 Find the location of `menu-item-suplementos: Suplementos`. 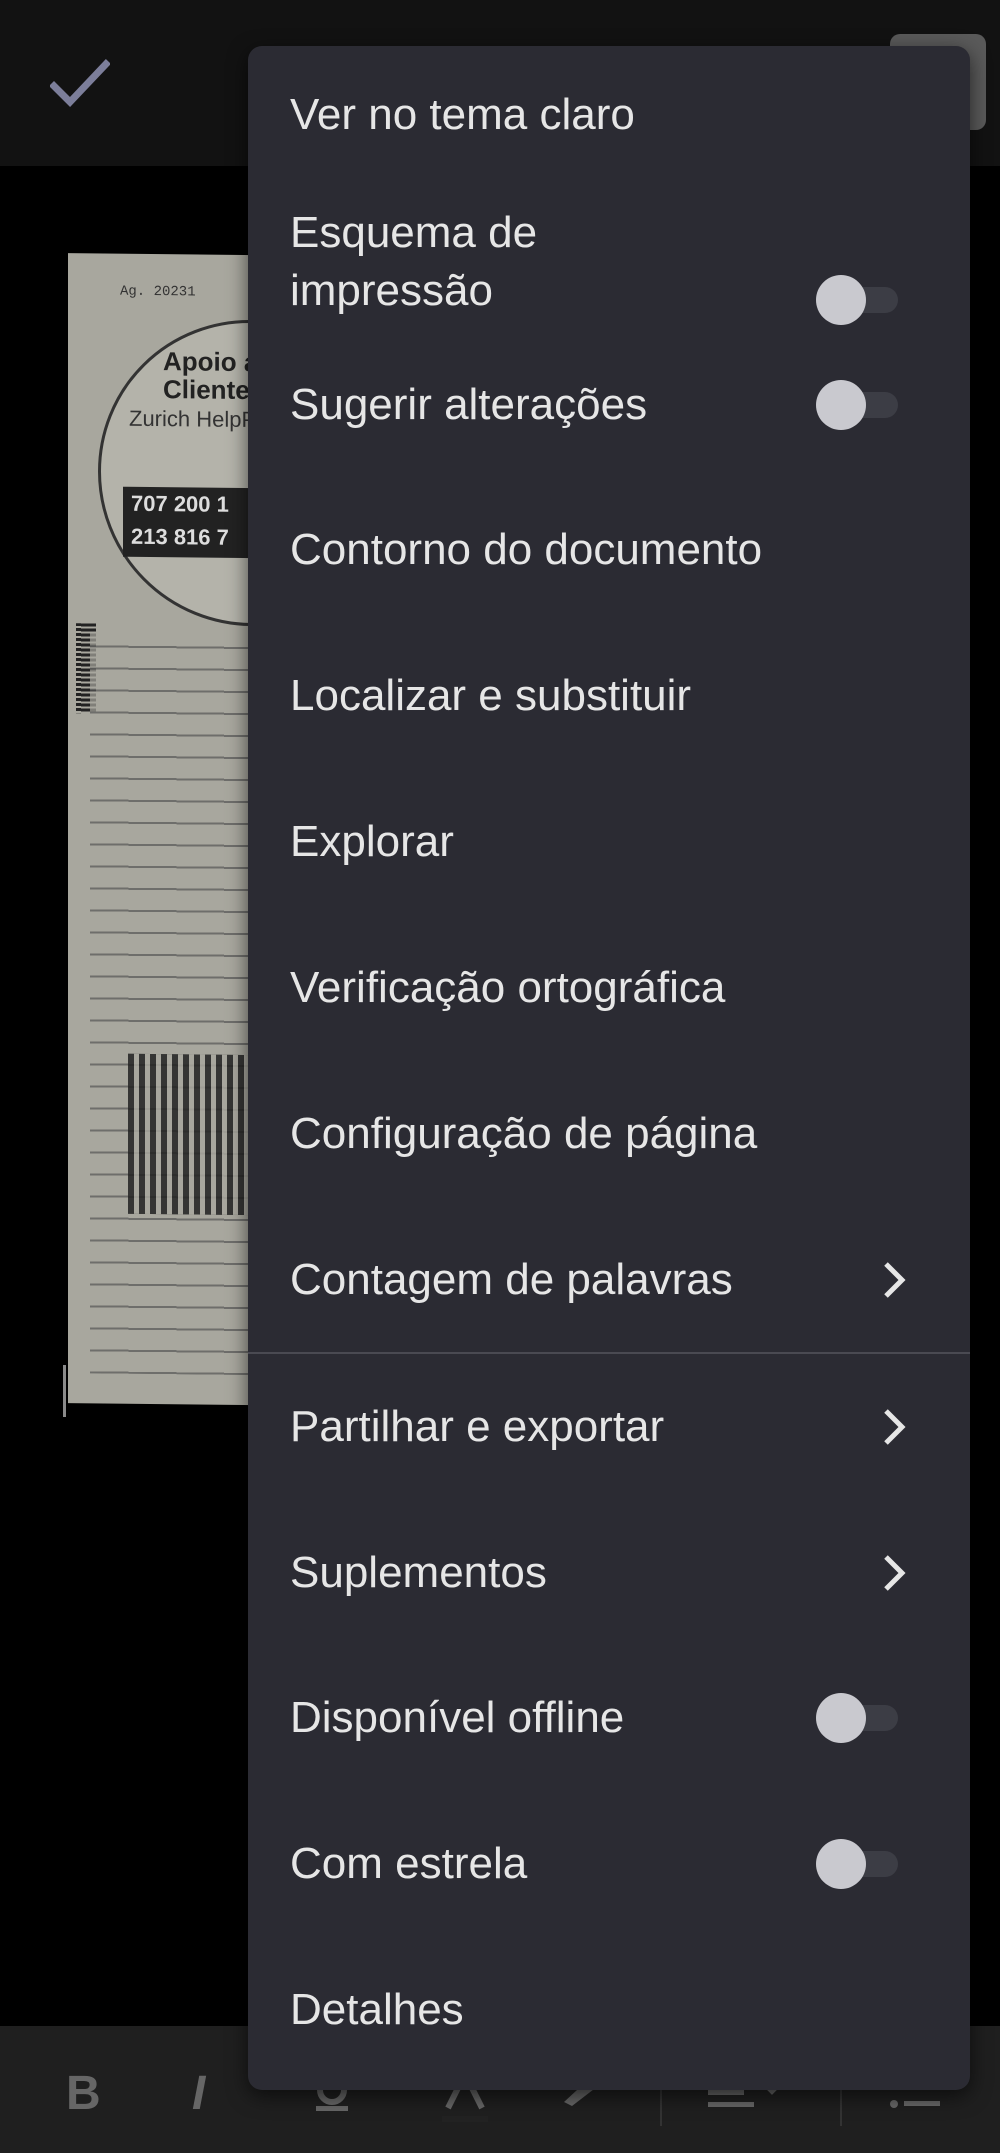

menu-item-suplementos: Suplementos is located at coordinates (609, 1573).